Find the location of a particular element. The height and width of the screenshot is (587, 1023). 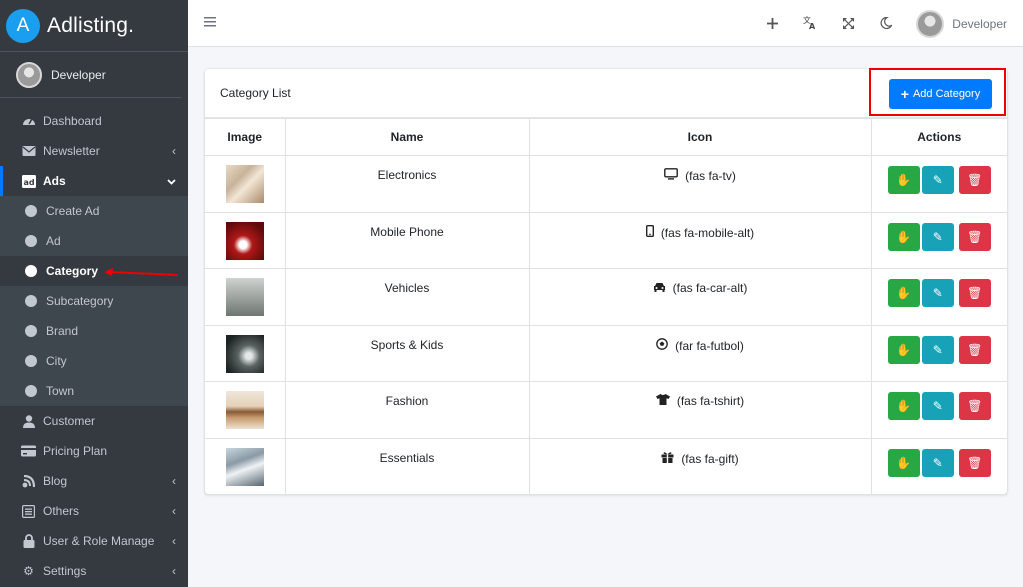

category-icon-class: (far fa-futbol) is located at coordinates (709, 345).